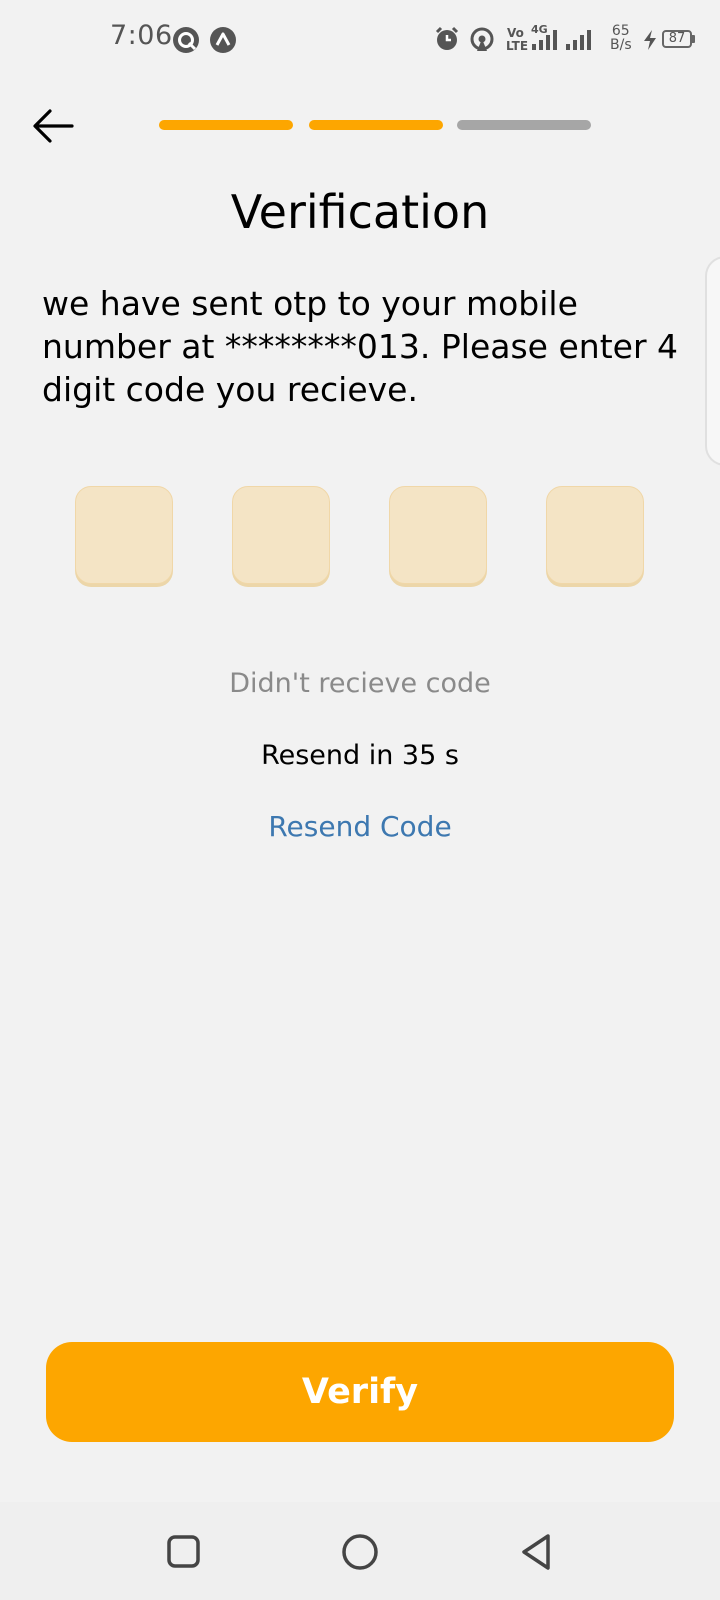 The image size is (720, 1600). Describe the element at coordinates (360, 1392) in the screenshot. I see `verify-button: Verify` at that location.